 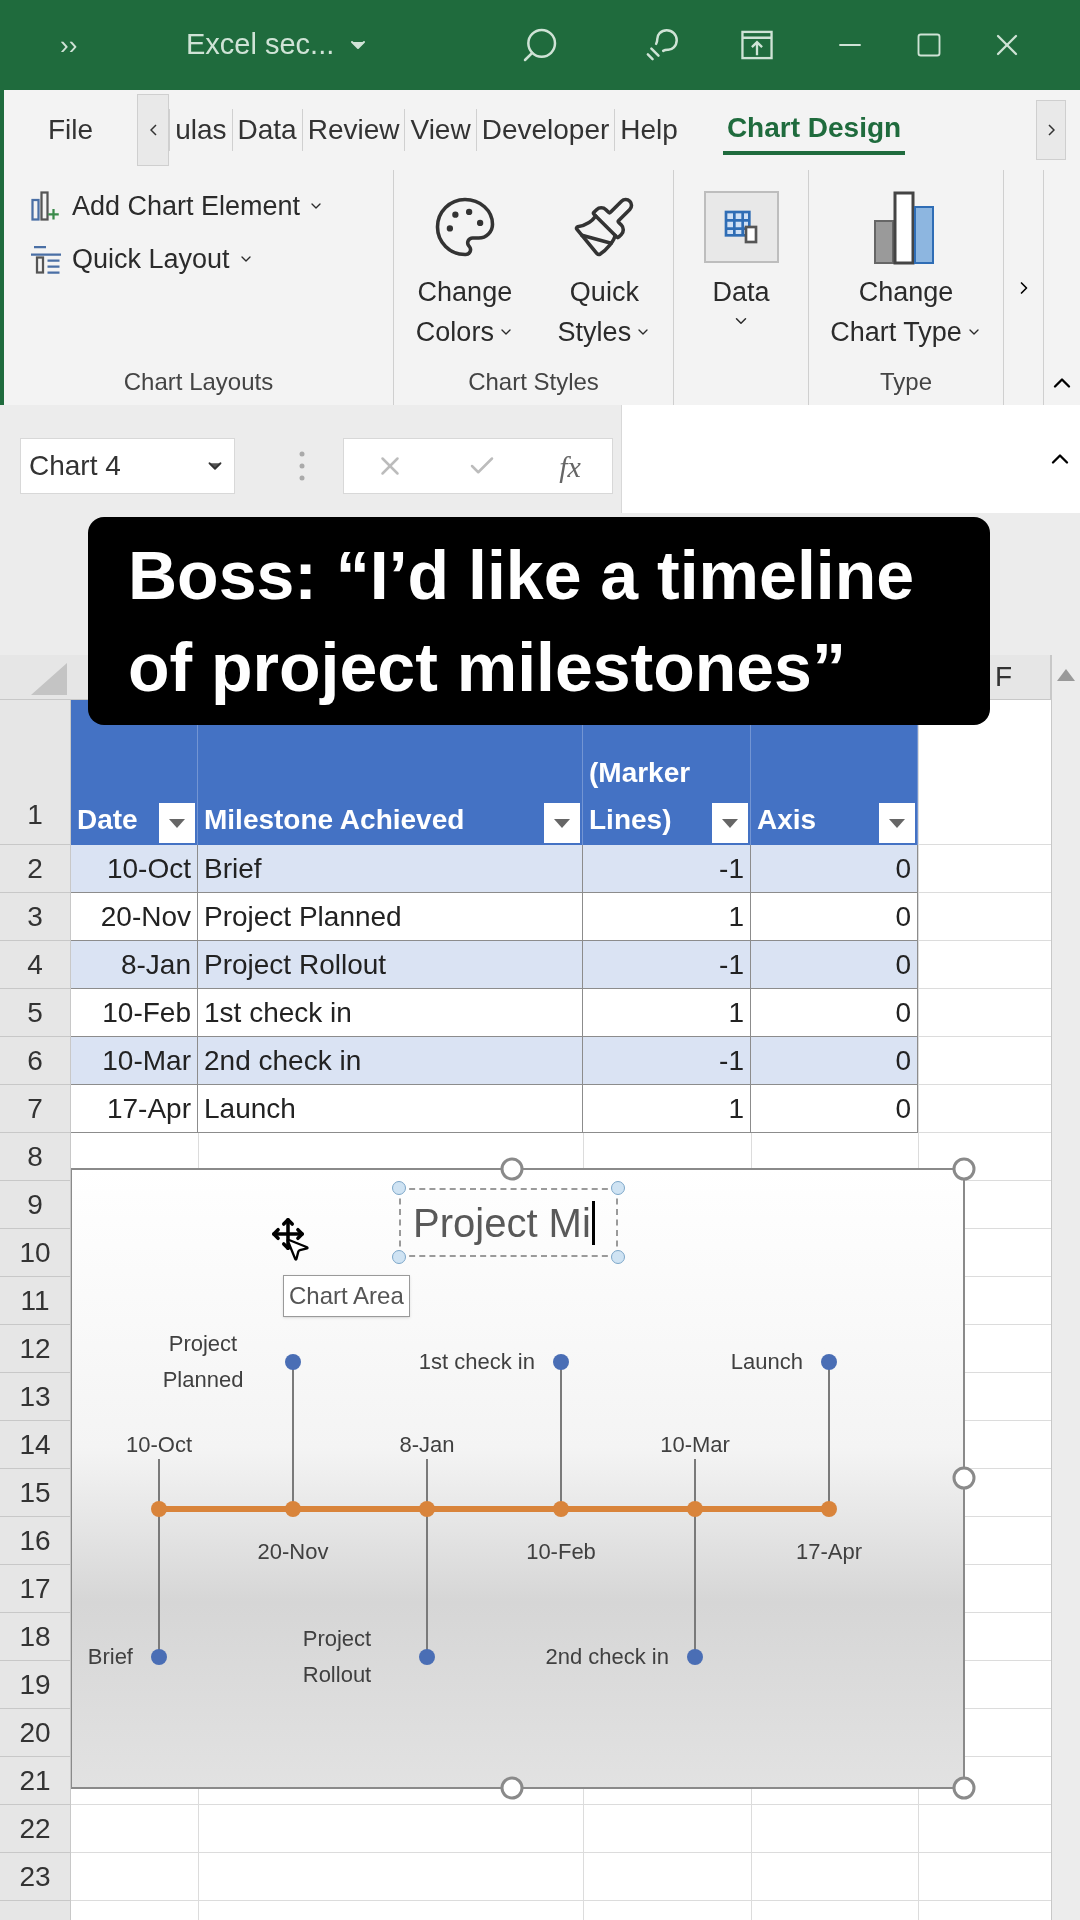 I want to click on date-label: 20-Nov, so click(x=293, y=1551).